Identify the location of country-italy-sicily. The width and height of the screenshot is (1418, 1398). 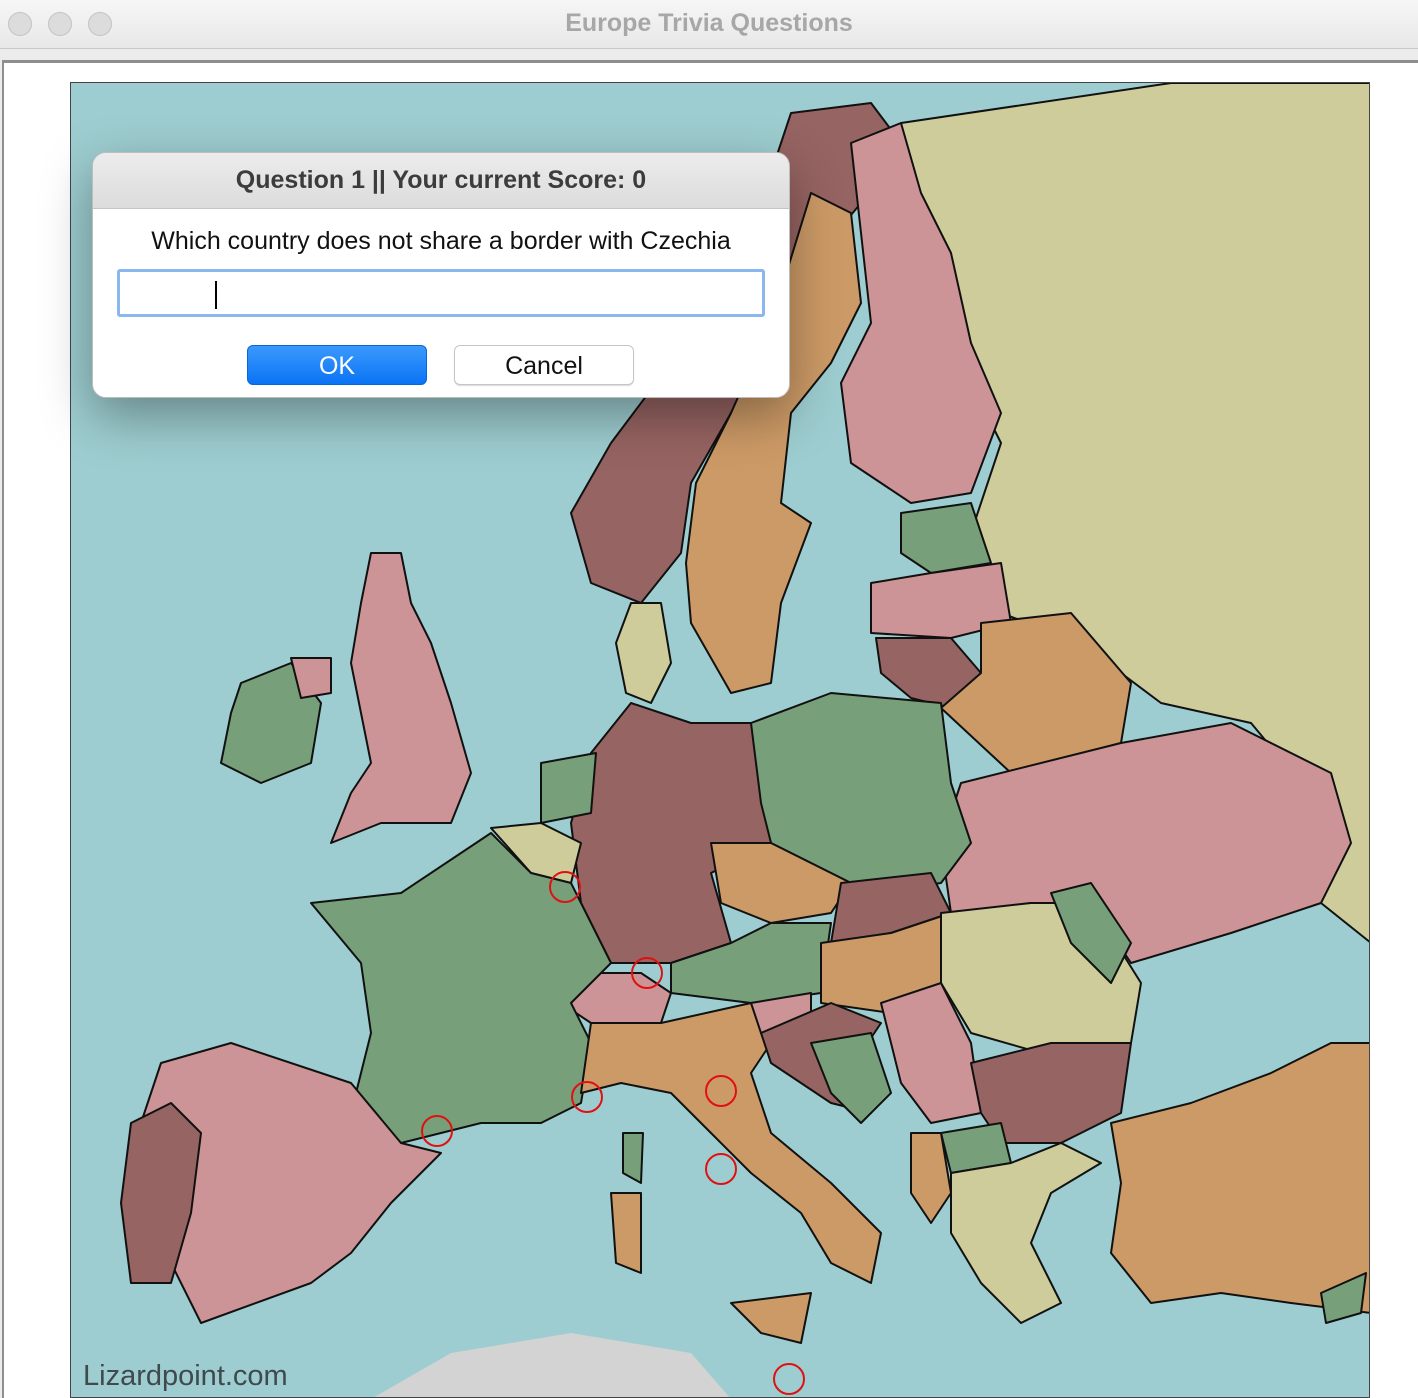
(771, 1318).